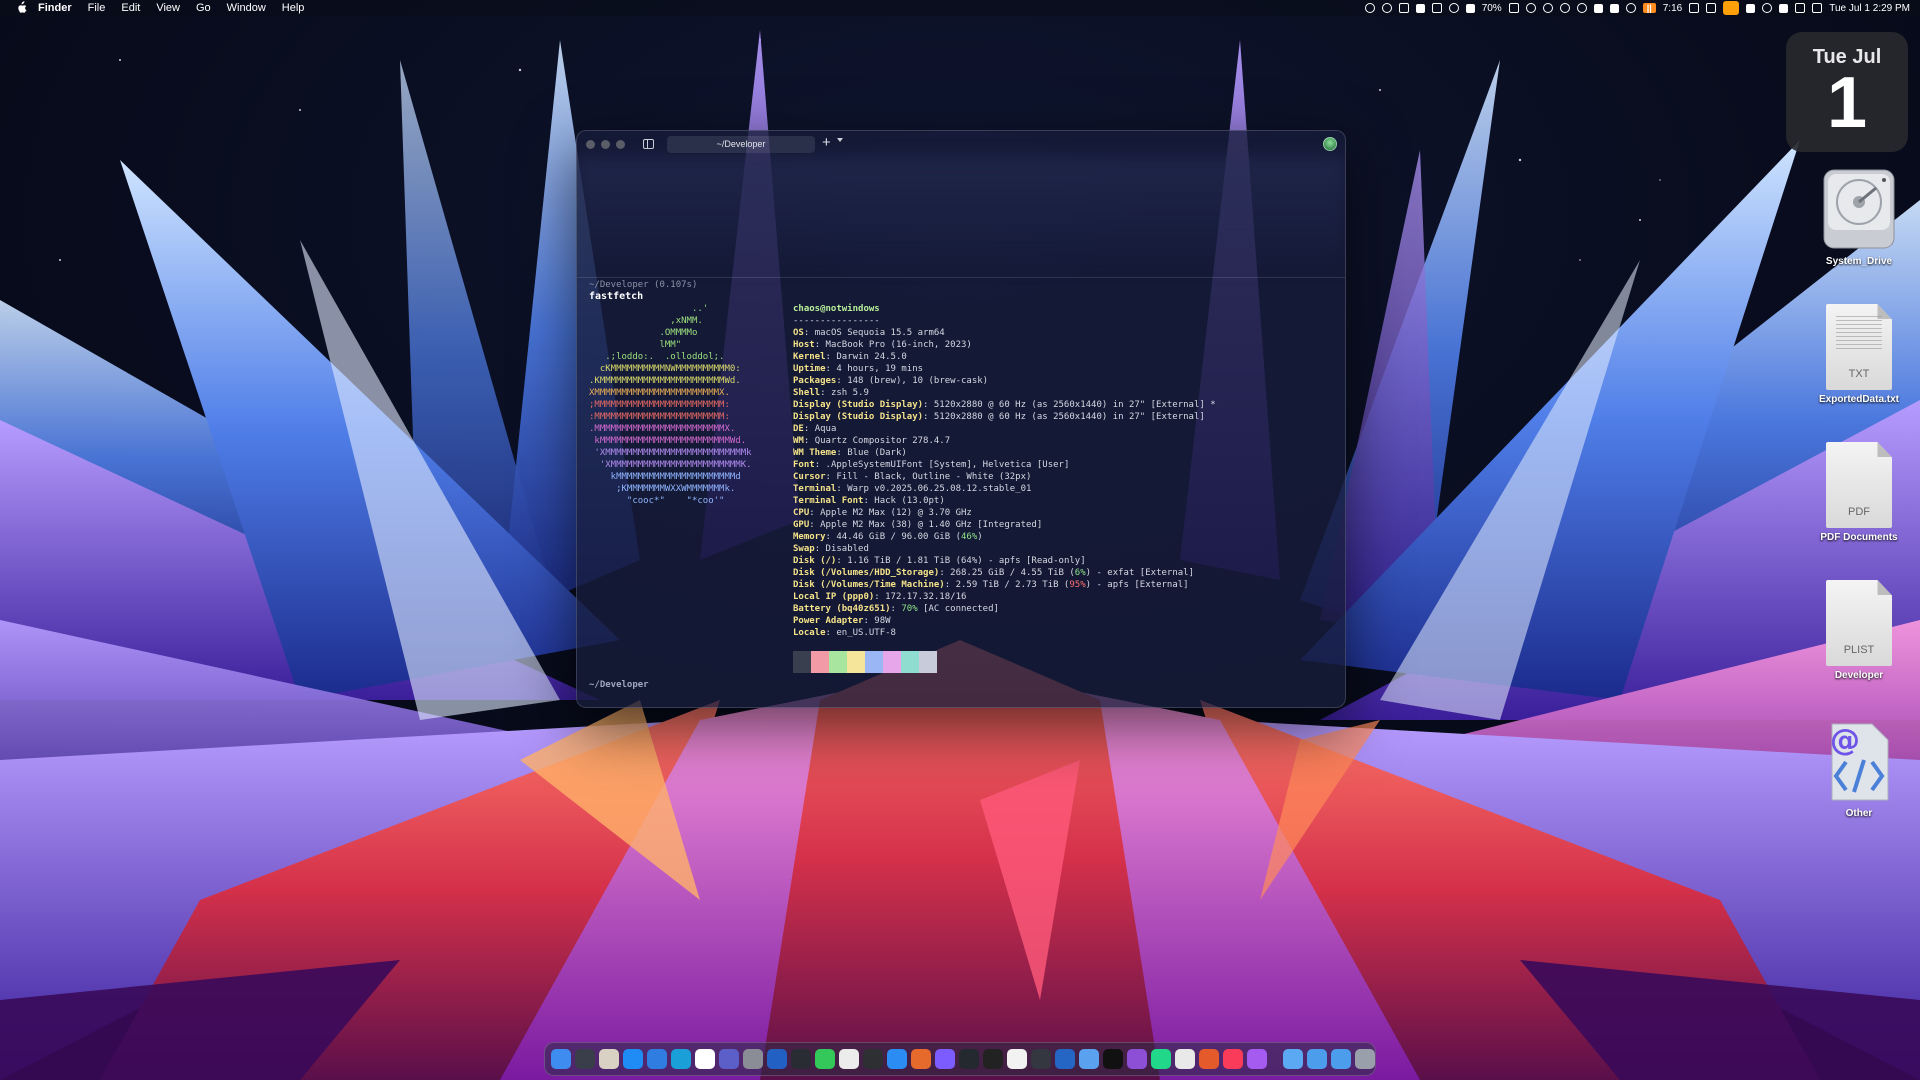  Describe the element at coordinates (898, 537) in the screenshot. I see `info-value: 44.46 GiB / 96.00 GiB (` at that location.